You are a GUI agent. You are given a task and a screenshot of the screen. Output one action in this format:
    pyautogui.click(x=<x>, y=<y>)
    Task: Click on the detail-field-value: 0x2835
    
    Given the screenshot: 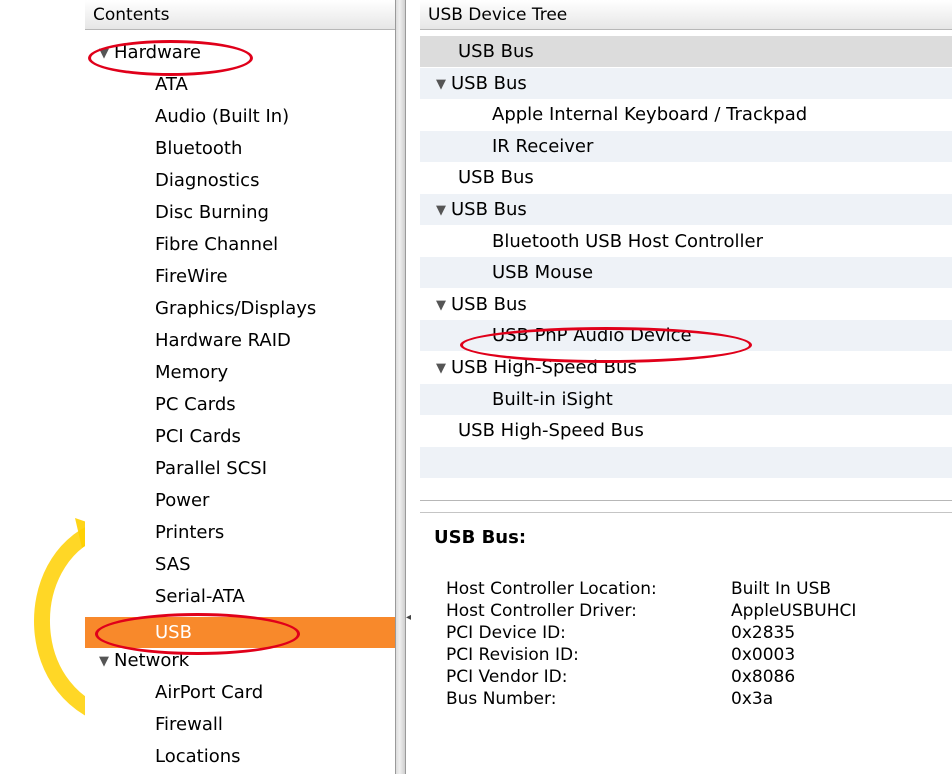 What is the action you would take?
    pyautogui.click(x=763, y=633)
    